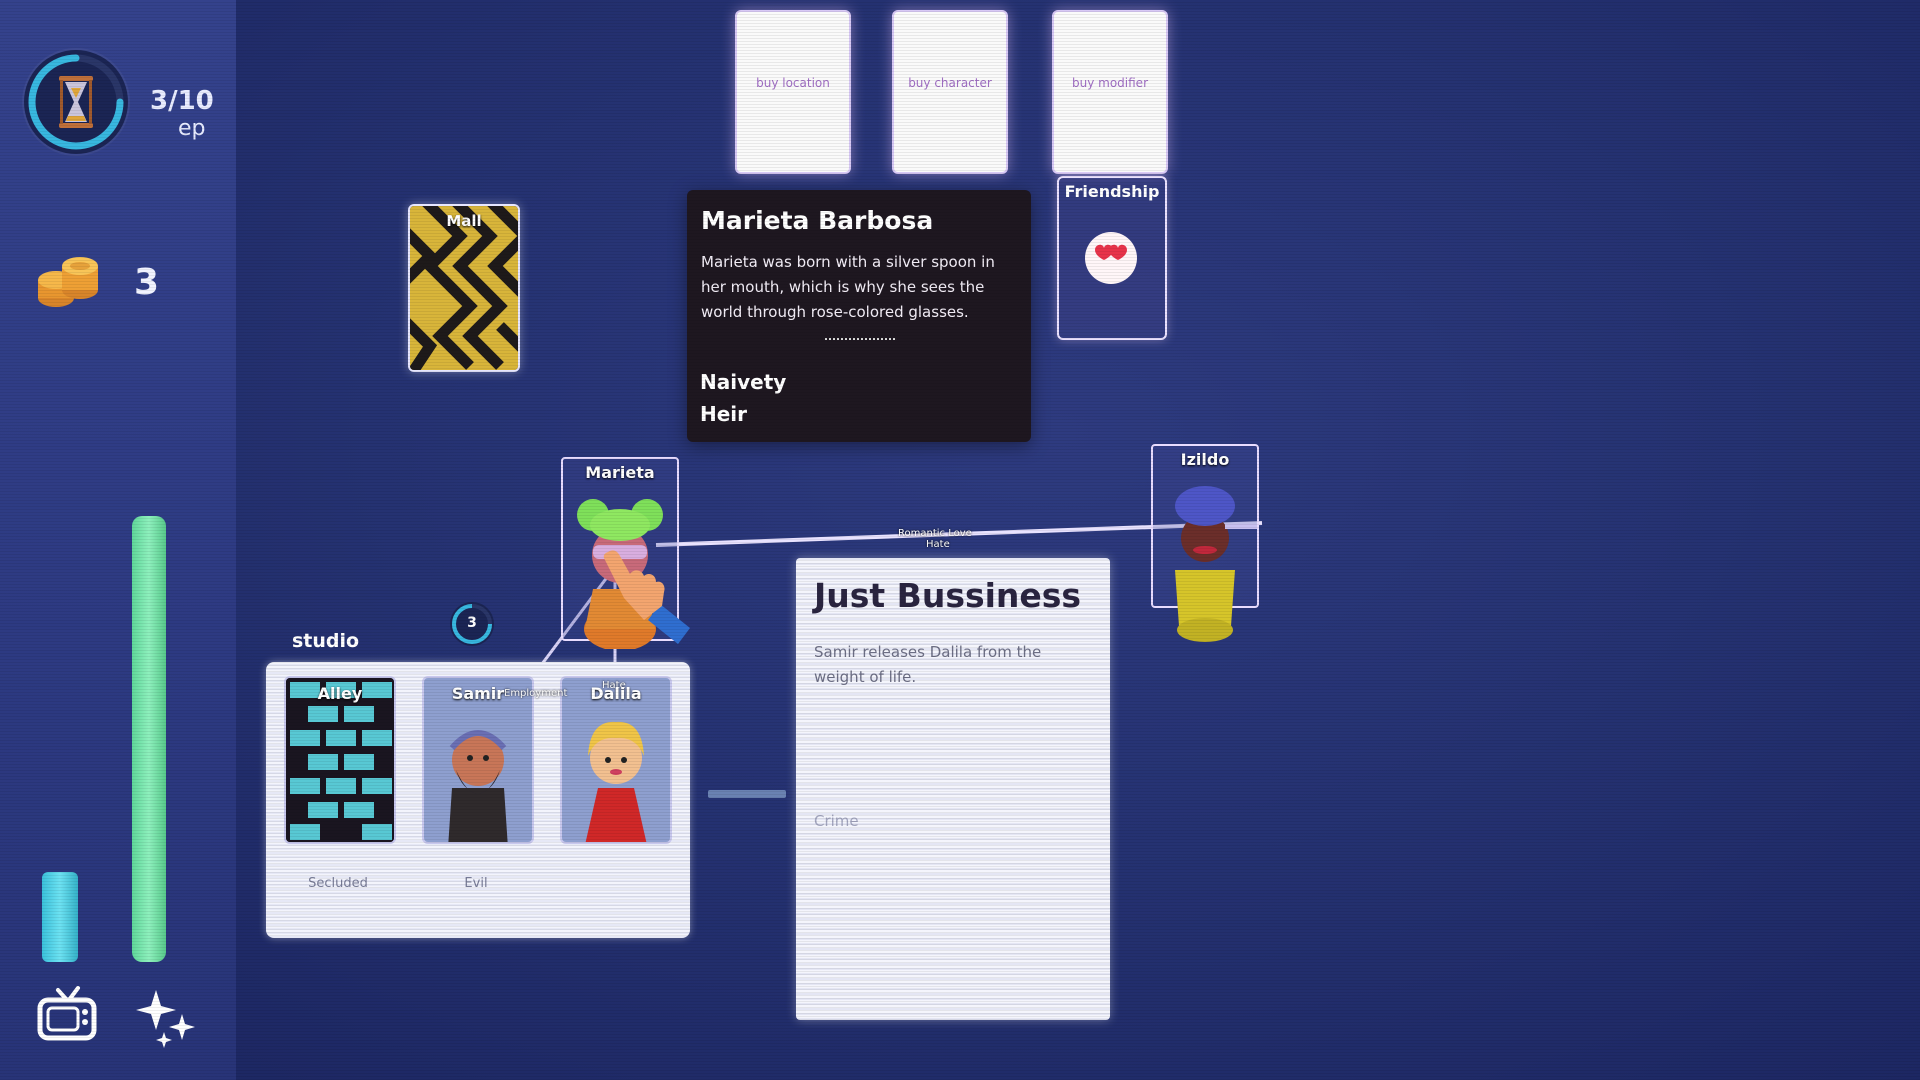  I want to click on episode-unit: ep, so click(192, 128).